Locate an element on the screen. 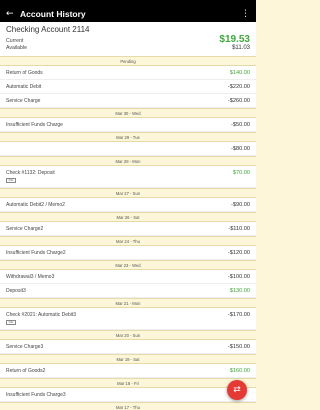 The height and width of the screenshot is (410, 320). transaction-description: Automatic Debit2 / Memo2 is located at coordinates (35, 204).